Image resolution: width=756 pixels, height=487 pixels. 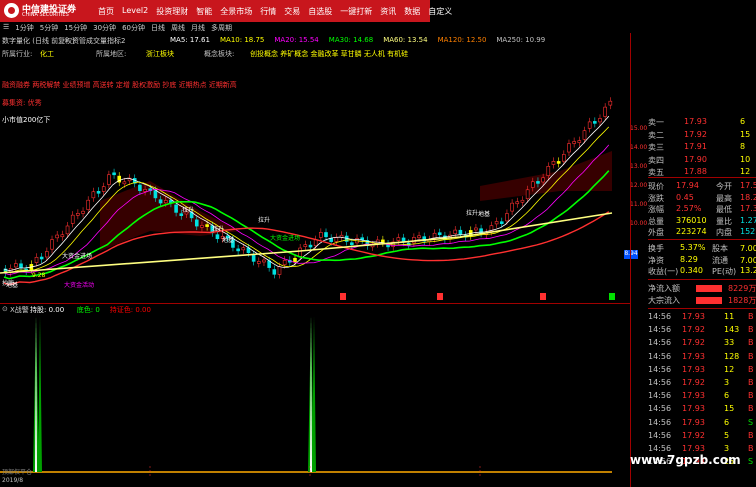 I want to click on ask-price: 17.92, so click(x=695, y=134).